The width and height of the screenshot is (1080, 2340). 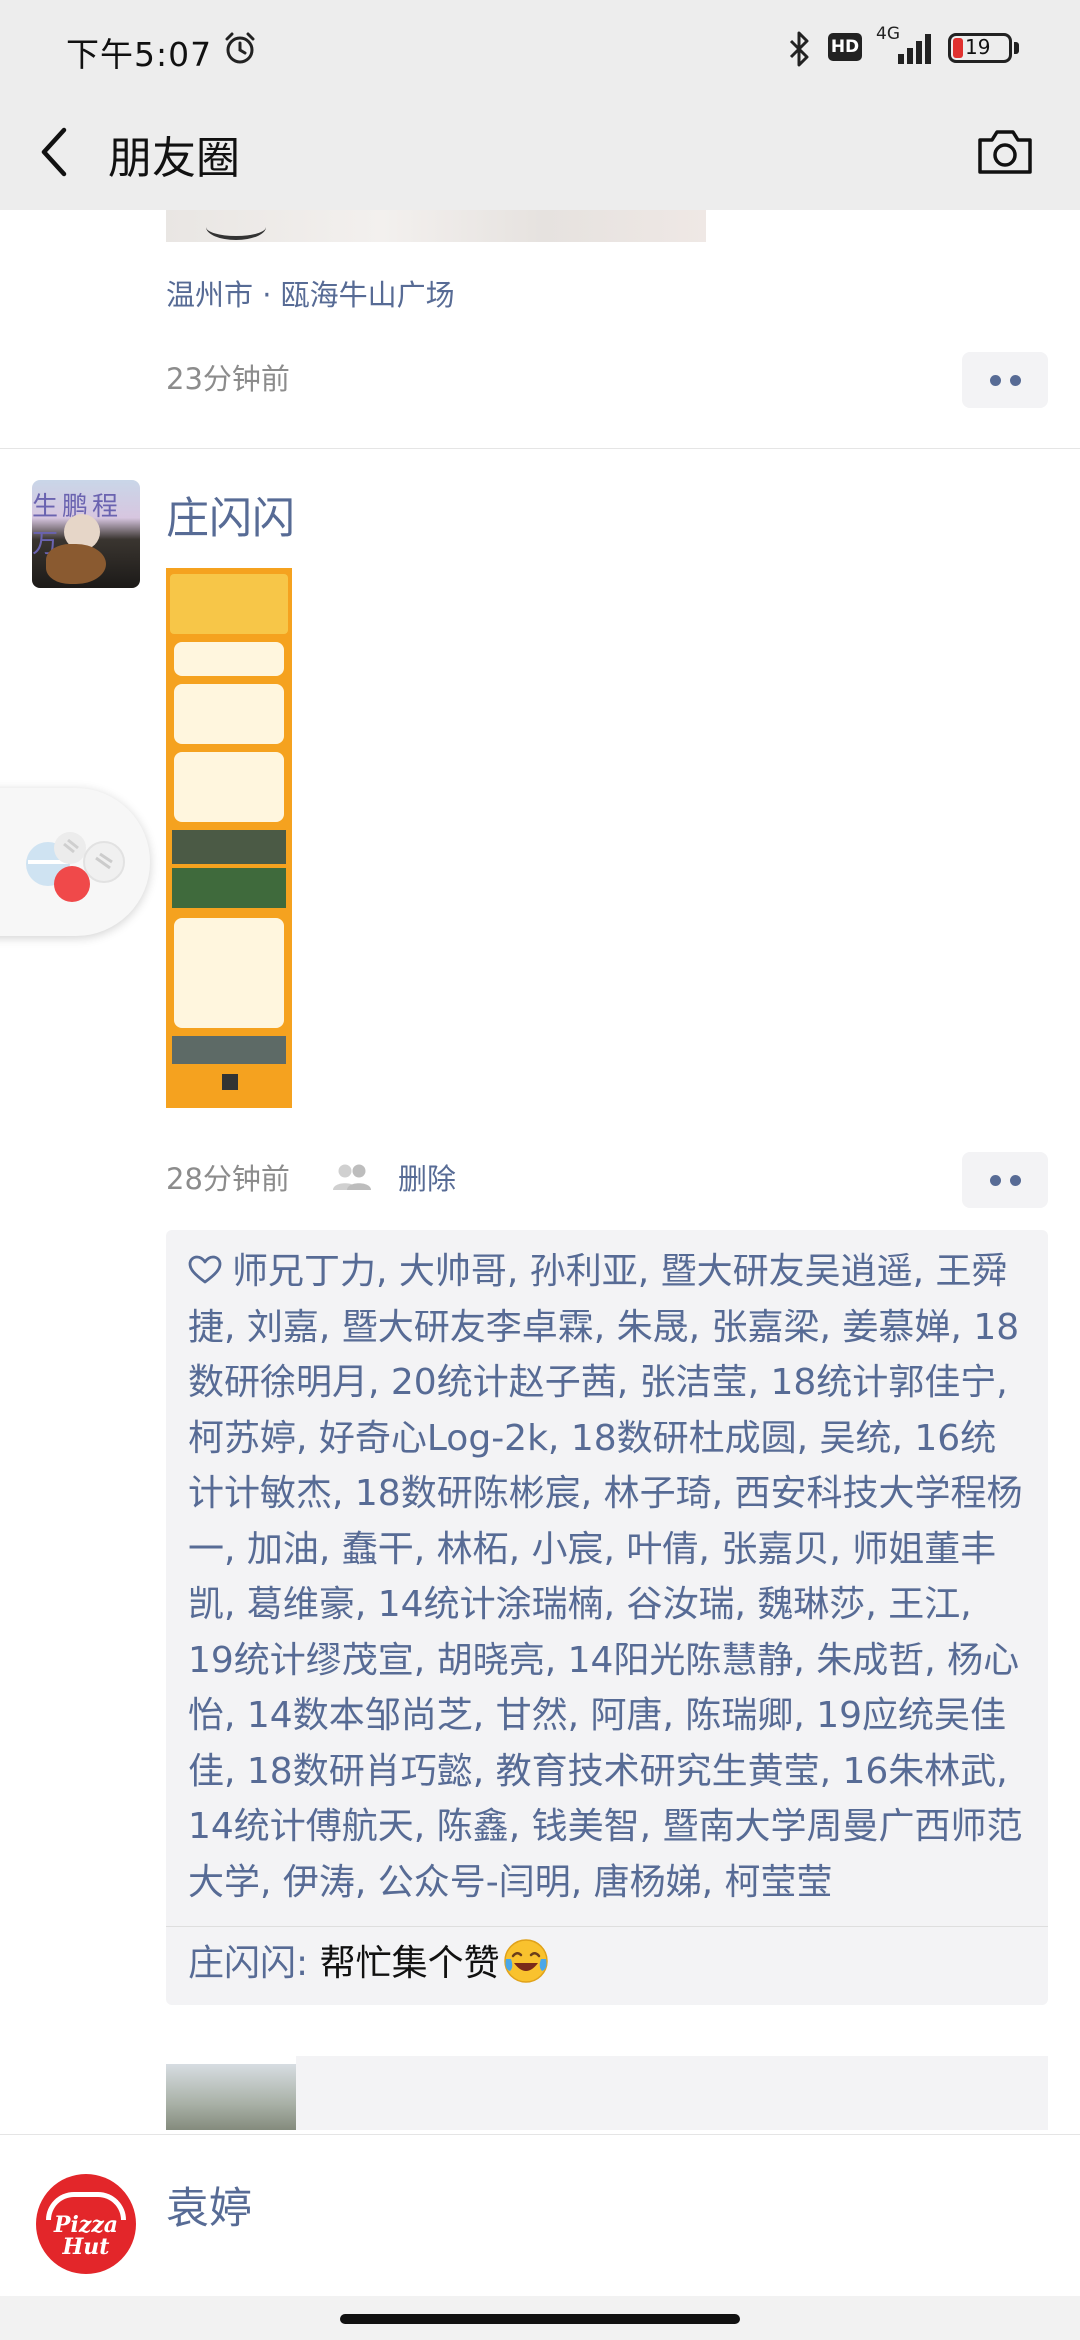 What do you see at coordinates (1005, 152) in the screenshot?
I see `camera-icon` at bounding box center [1005, 152].